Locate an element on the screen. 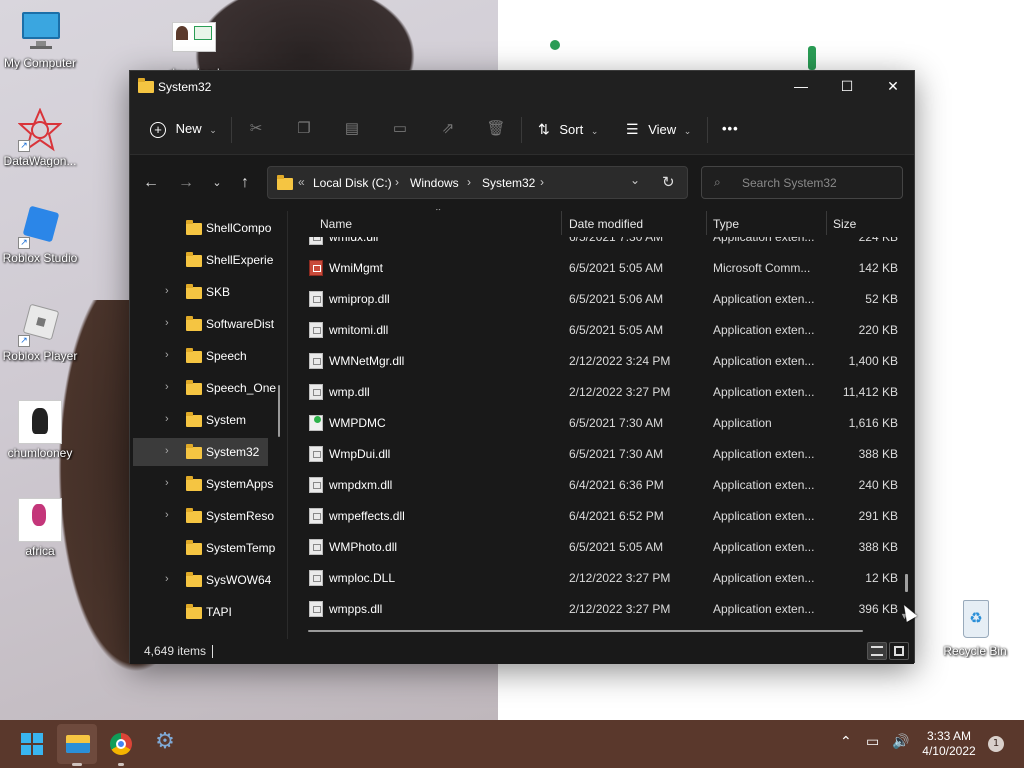 The width and height of the screenshot is (1024, 768). minimize-button: — is located at coordinates (801, 87).